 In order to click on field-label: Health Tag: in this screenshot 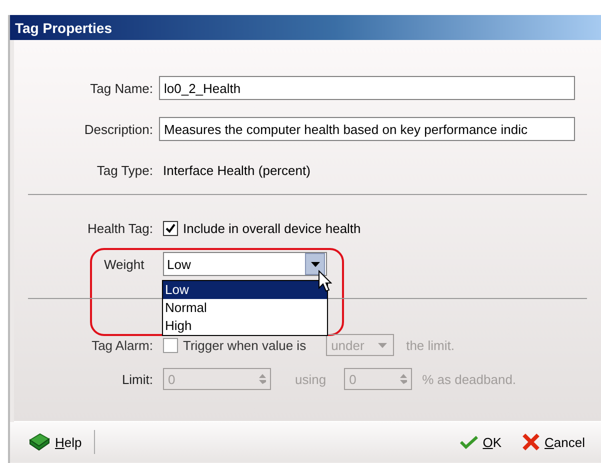, I will do `click(120, 228)`.